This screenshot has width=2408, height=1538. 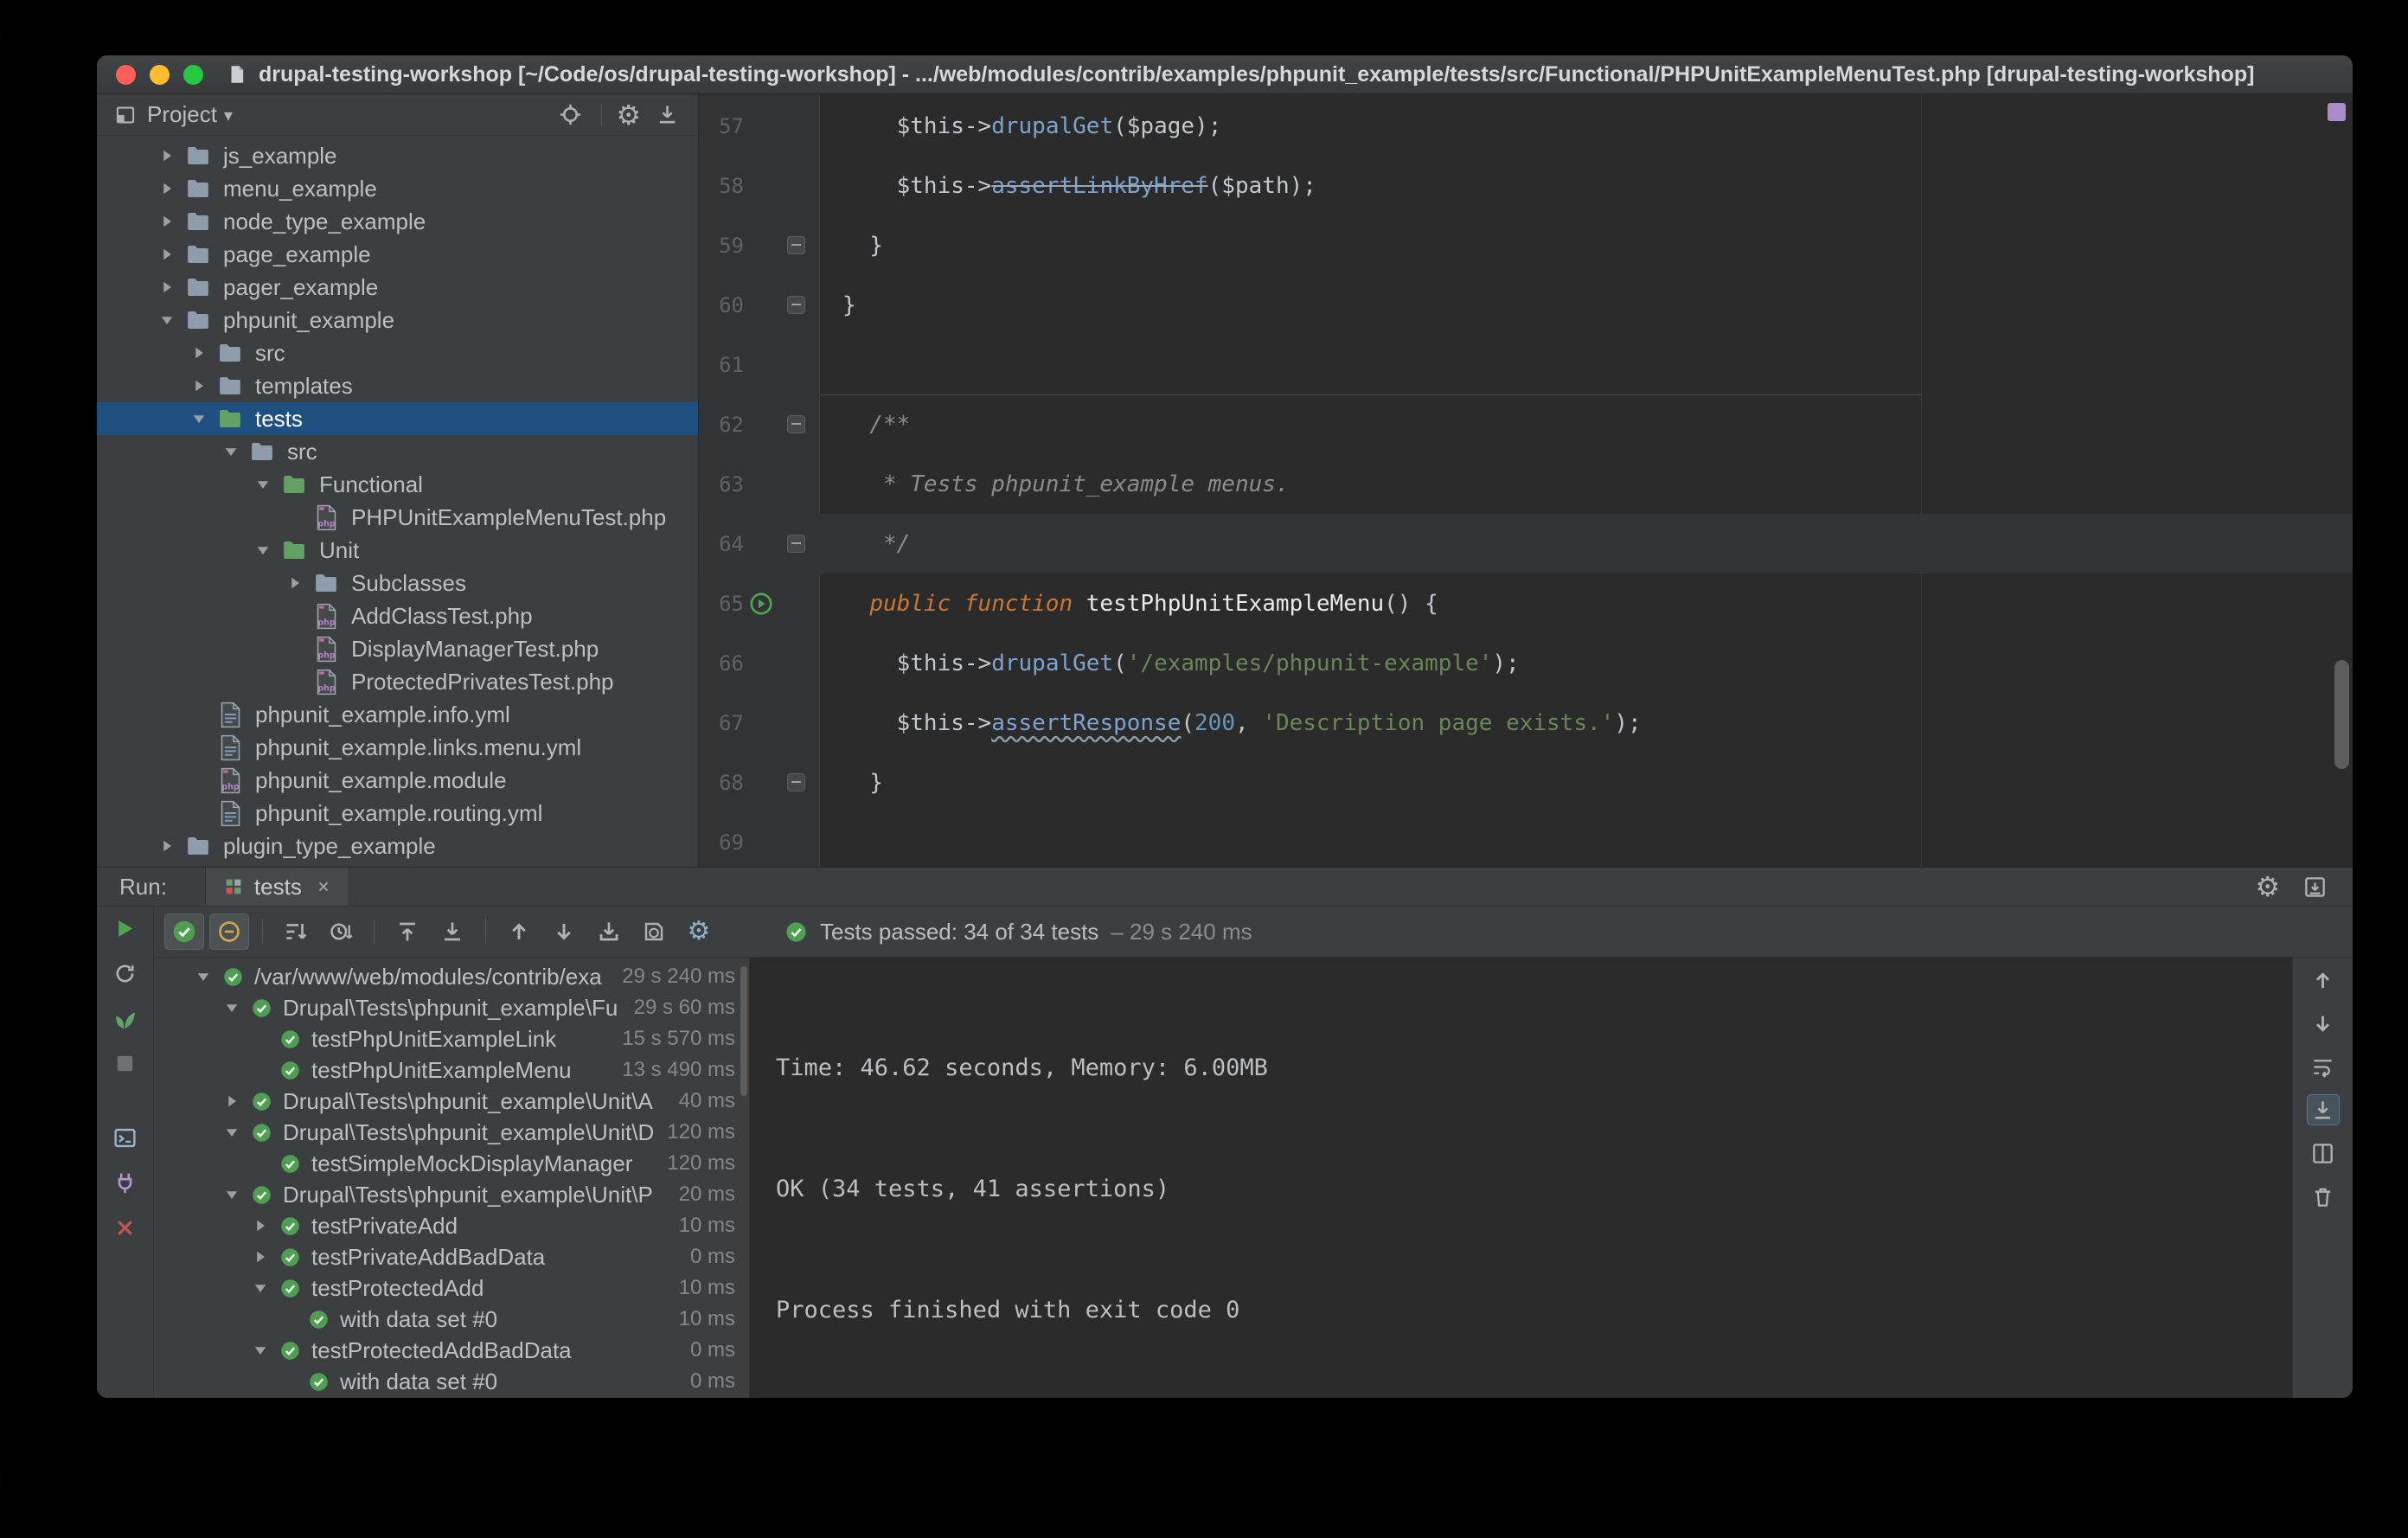 What do you see at coordinates (761, 604) in the screenshot?
I see `run-test-gutter-icon` at bounding box center [761, 604].